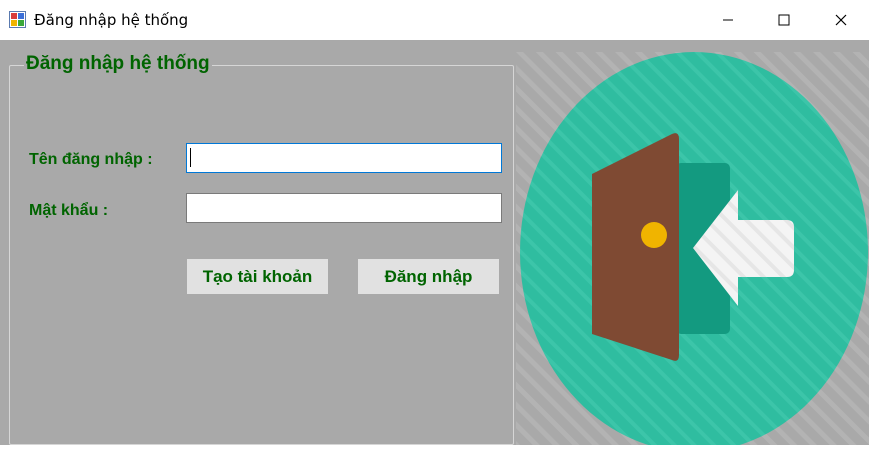  What do you see at coordinates (91, 159) in the screenshot?
I see `username-label: Tên đăng nhập :` at bounding box center [91, 159].